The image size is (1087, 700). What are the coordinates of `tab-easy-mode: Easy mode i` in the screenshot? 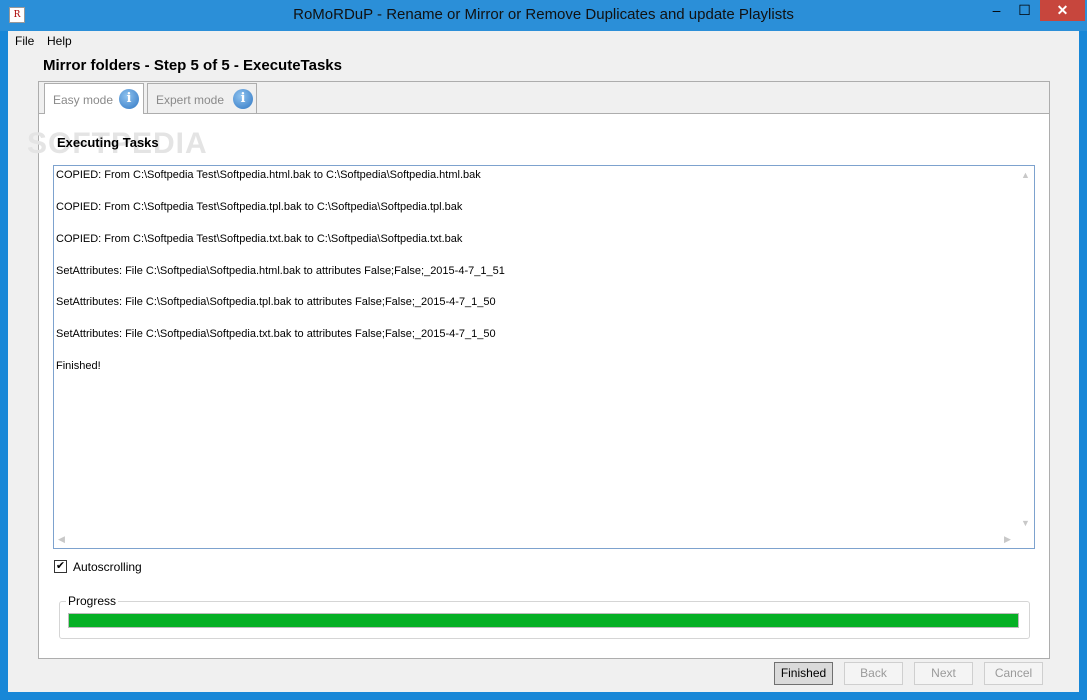 It's located at (94, 98).